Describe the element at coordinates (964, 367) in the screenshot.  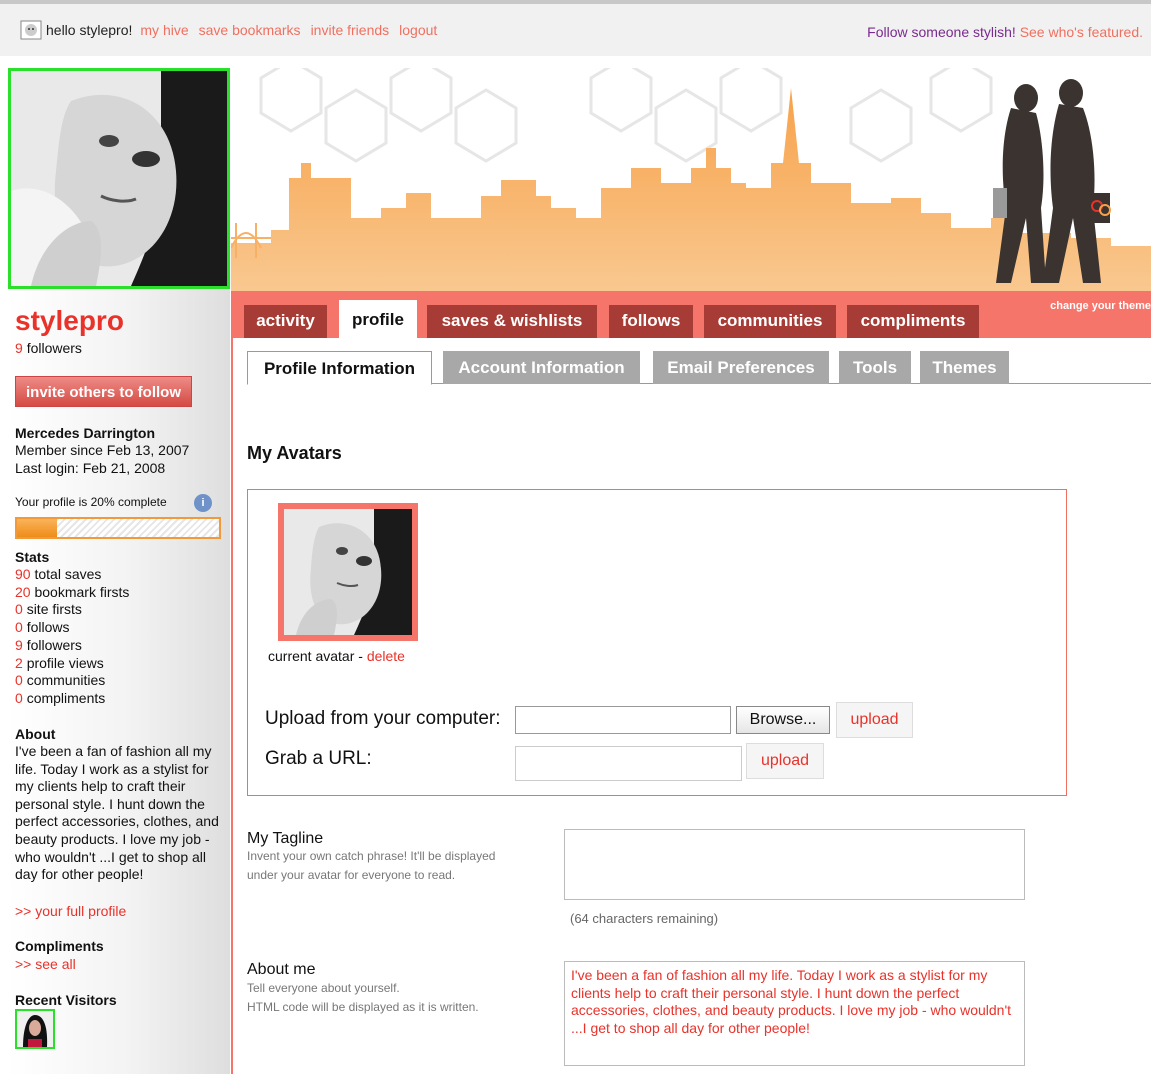
I see `subtab-themes: Themes` at that location.